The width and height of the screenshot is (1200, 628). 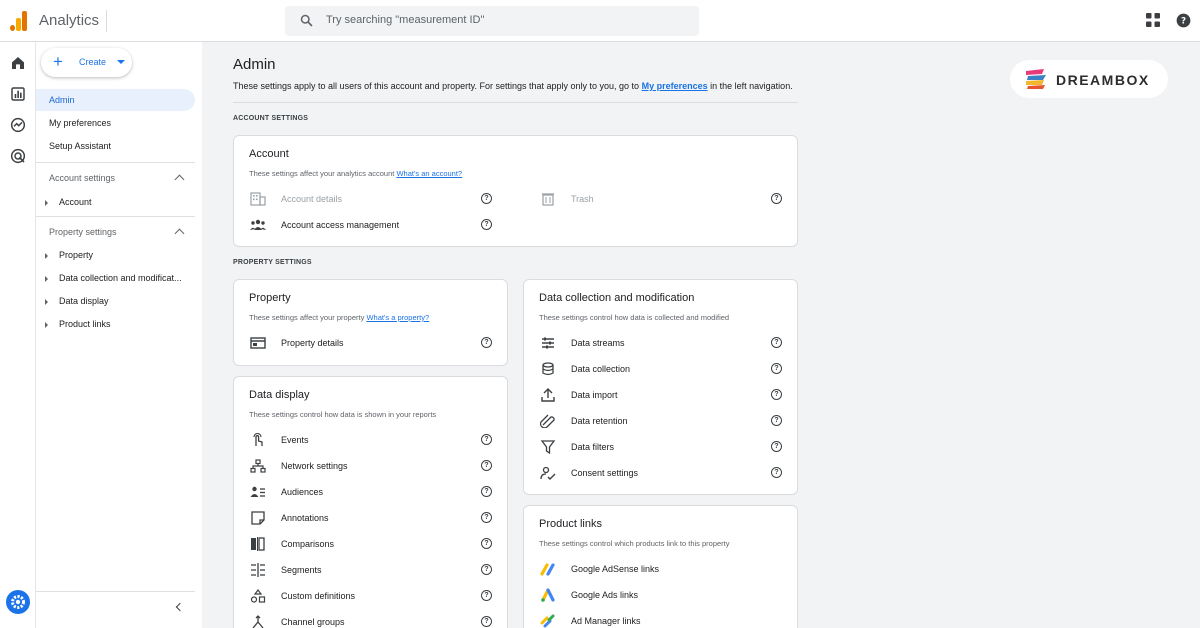 What do you see at coordinates (662, 421) in the screenshot?
I see `data-retention-row: Data retention ?` at bounding box center [662, 421].